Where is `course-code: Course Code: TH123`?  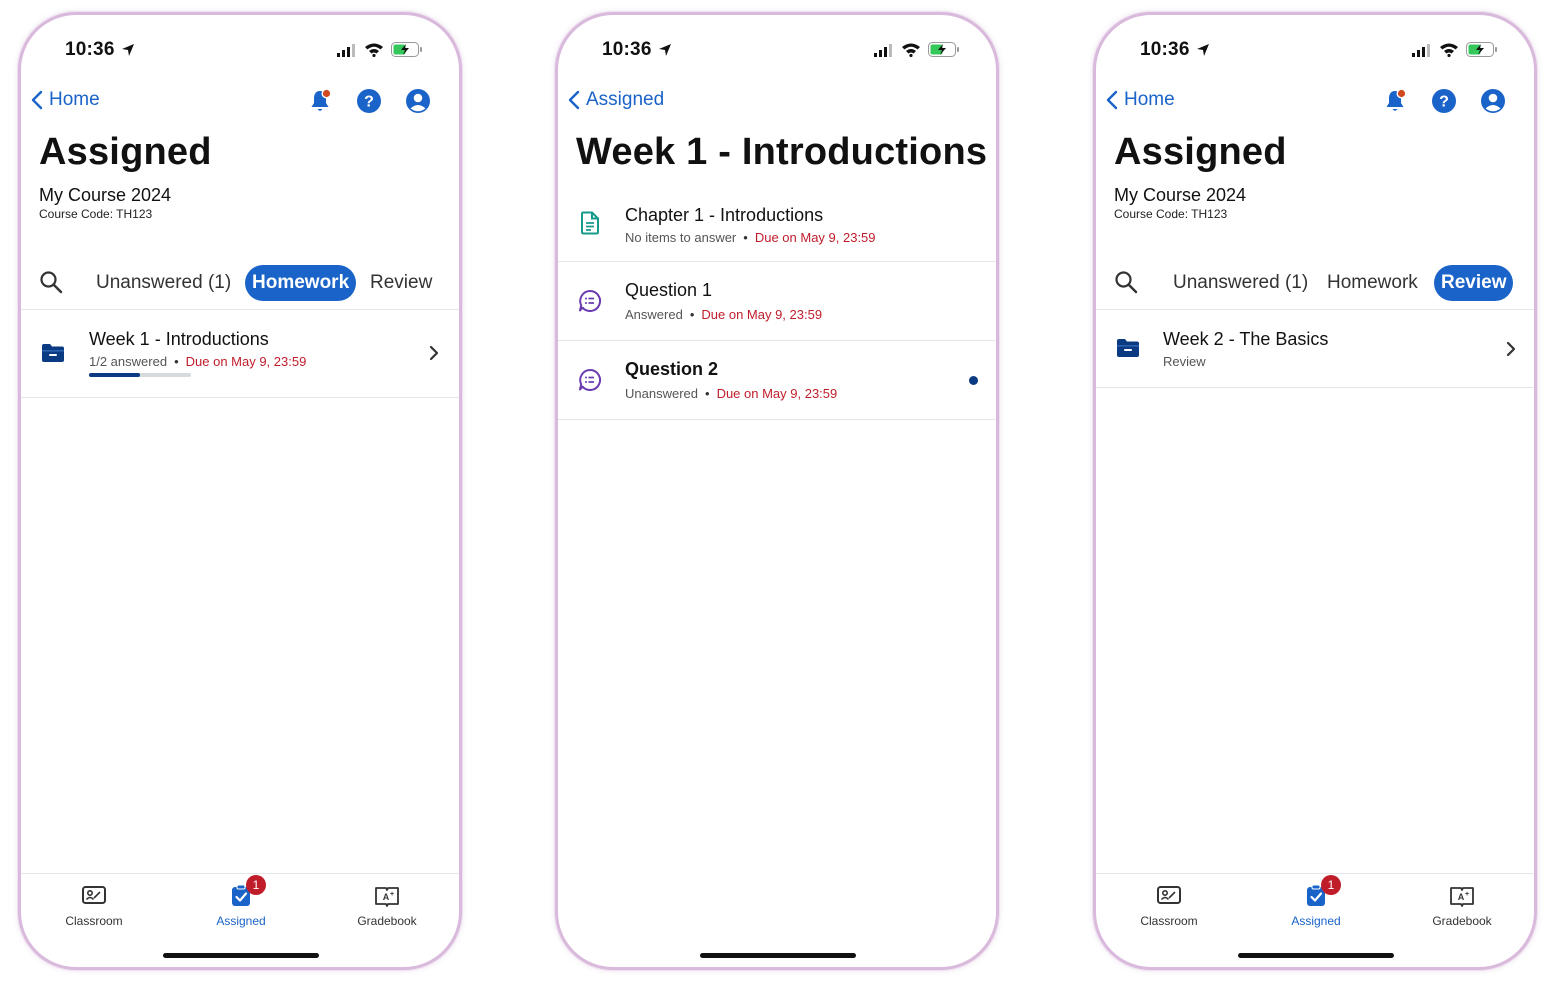 course-code: Course Code: TH123 is located at coordinates (96, 214).